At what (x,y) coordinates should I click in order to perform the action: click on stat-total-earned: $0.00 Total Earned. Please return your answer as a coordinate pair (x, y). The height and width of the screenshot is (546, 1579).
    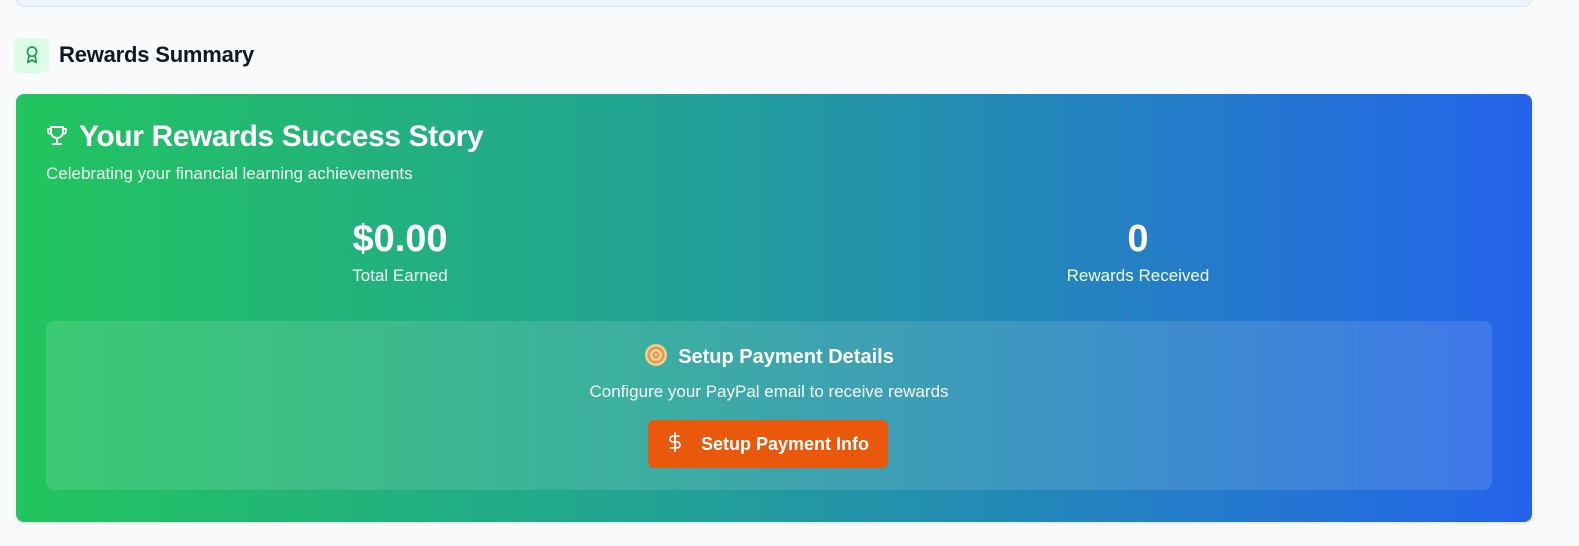
    Looking at the image, I should click on (400, 251).